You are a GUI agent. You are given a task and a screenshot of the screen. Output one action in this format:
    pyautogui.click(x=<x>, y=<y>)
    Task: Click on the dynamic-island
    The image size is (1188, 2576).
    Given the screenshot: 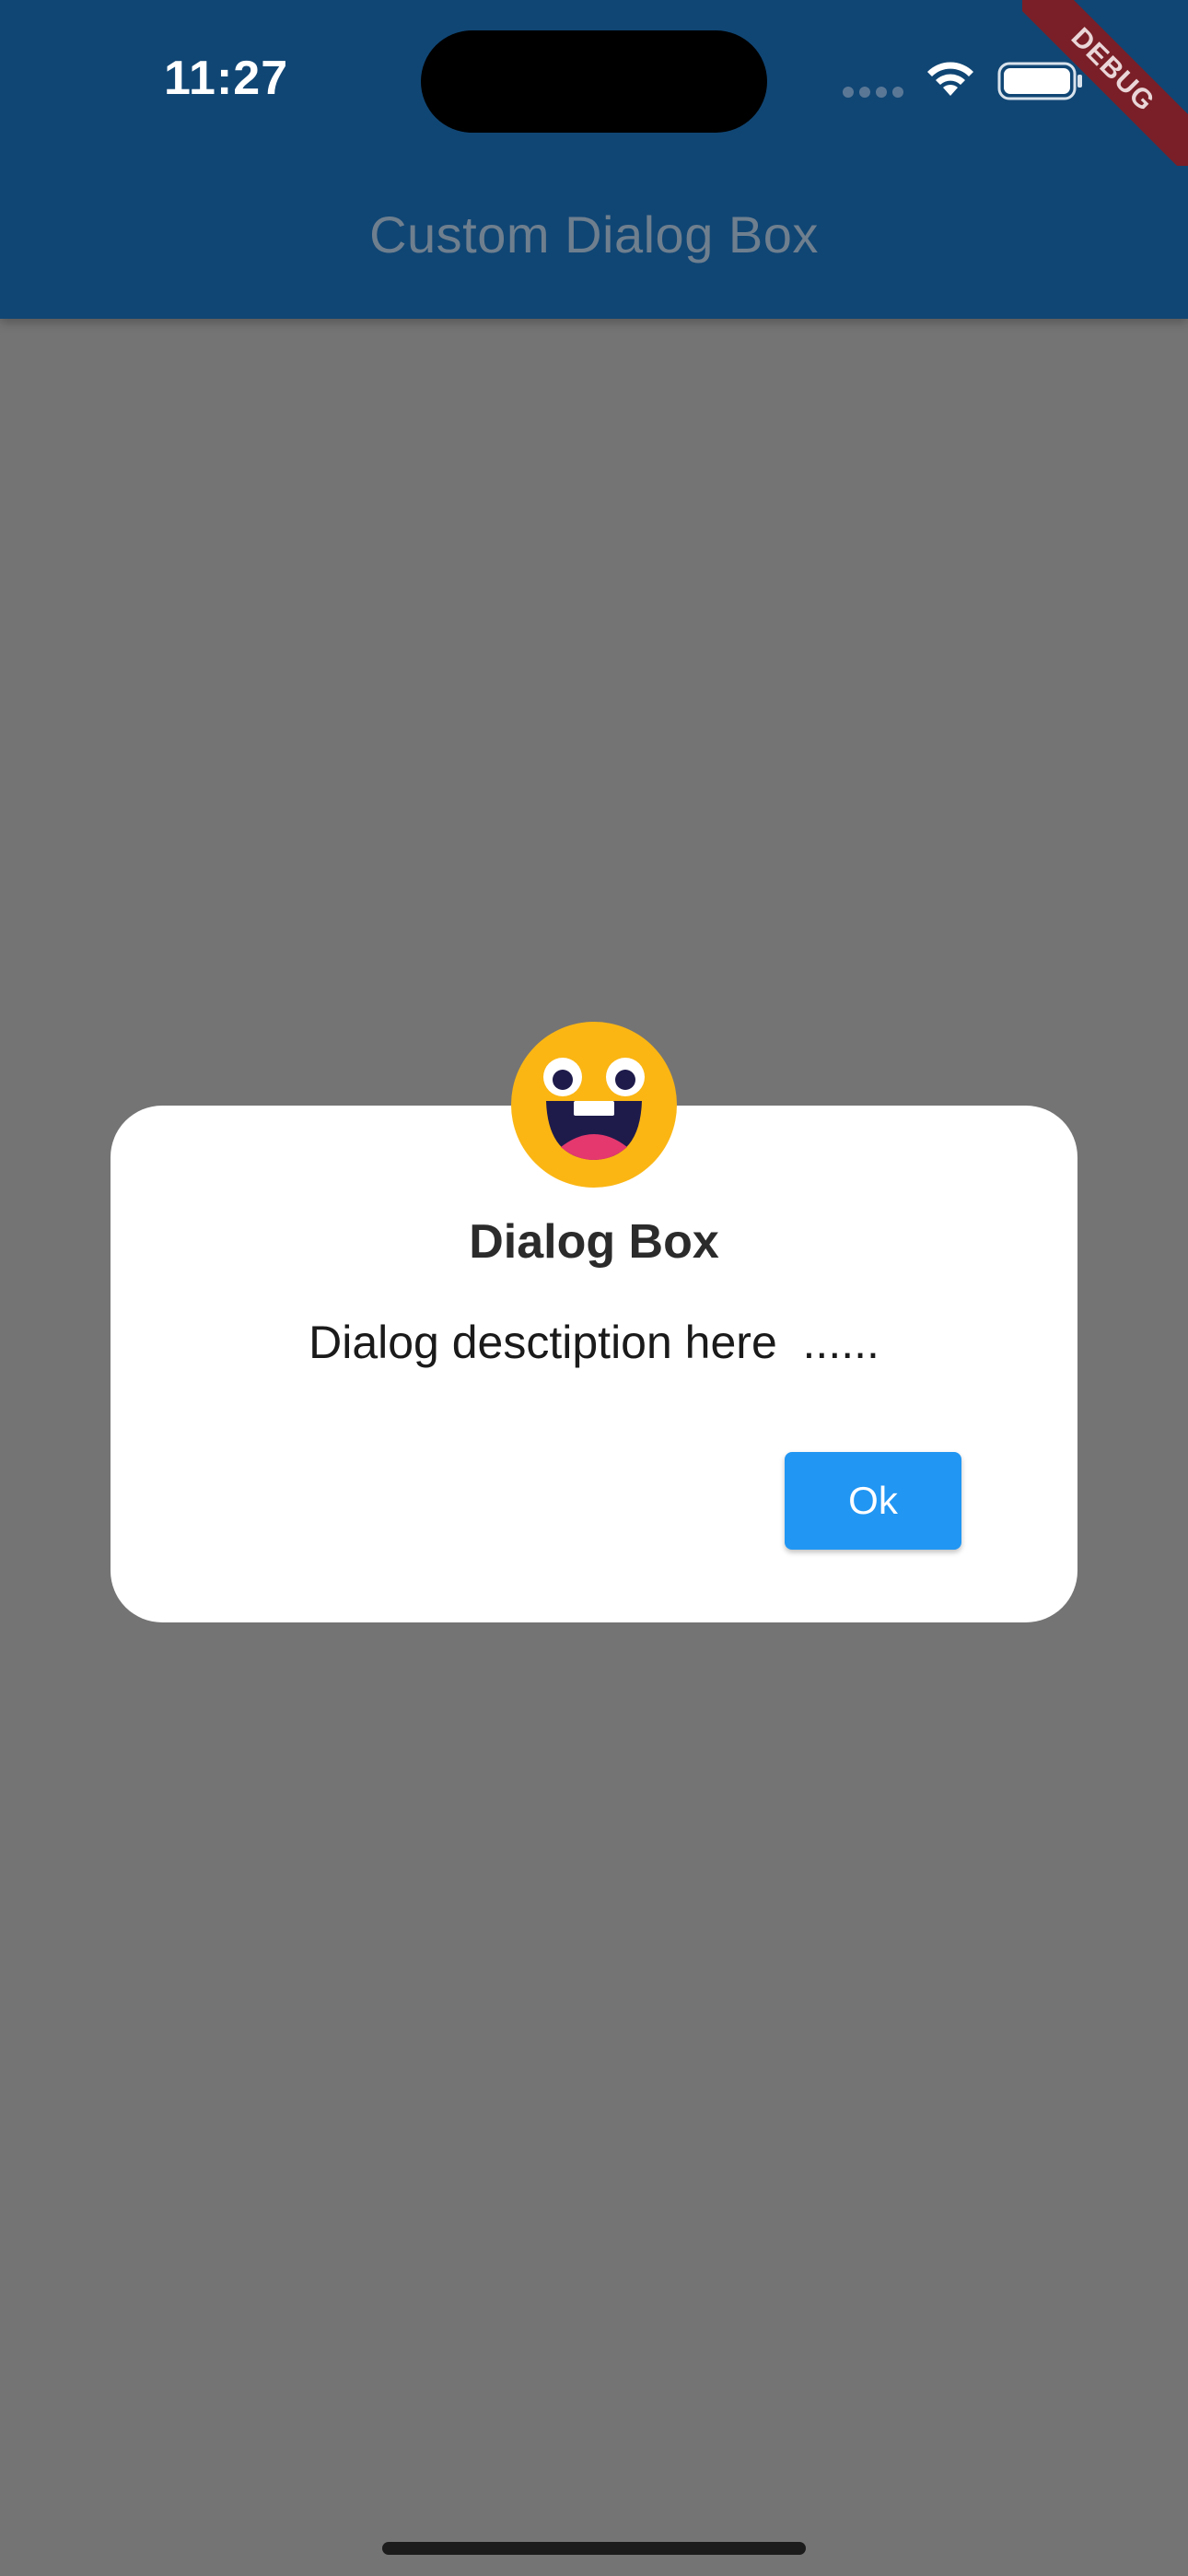 What is the action you would take?
    pyautogui.click(x=594, y=81)
    